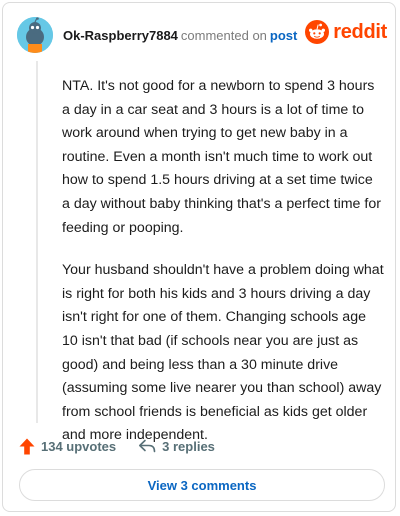  Describe the element at coordinates (283, 35) in the screenshot. I see `post-link: post` at that location.